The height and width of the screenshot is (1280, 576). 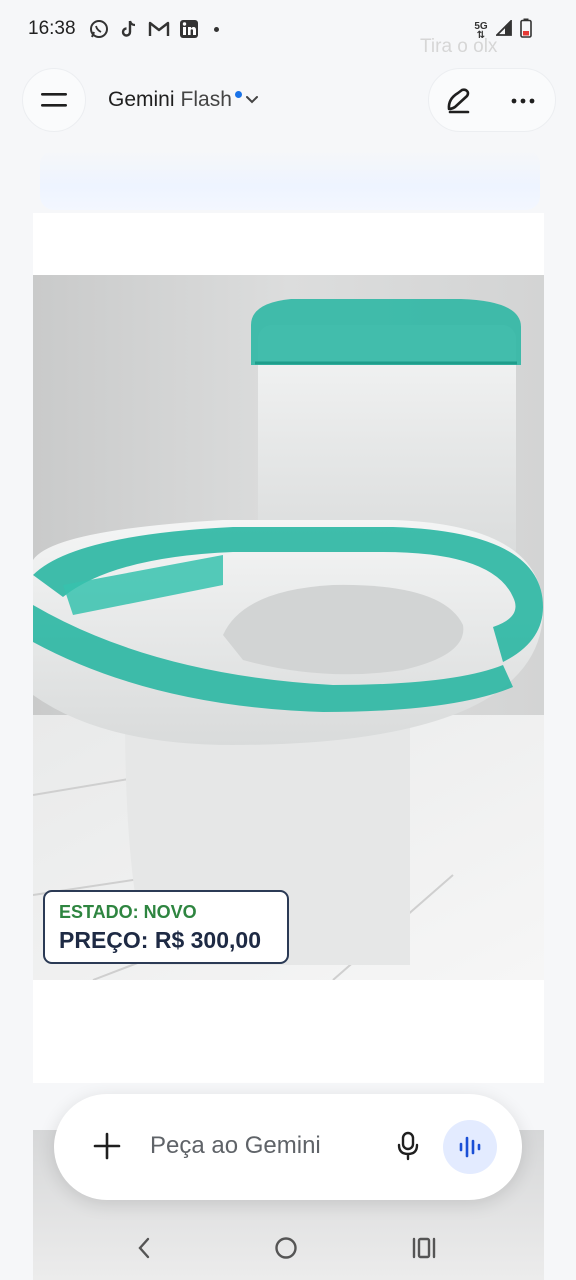 I want to click on badge-condition: ESTADO: NOVO, so click(x=128, y=912).